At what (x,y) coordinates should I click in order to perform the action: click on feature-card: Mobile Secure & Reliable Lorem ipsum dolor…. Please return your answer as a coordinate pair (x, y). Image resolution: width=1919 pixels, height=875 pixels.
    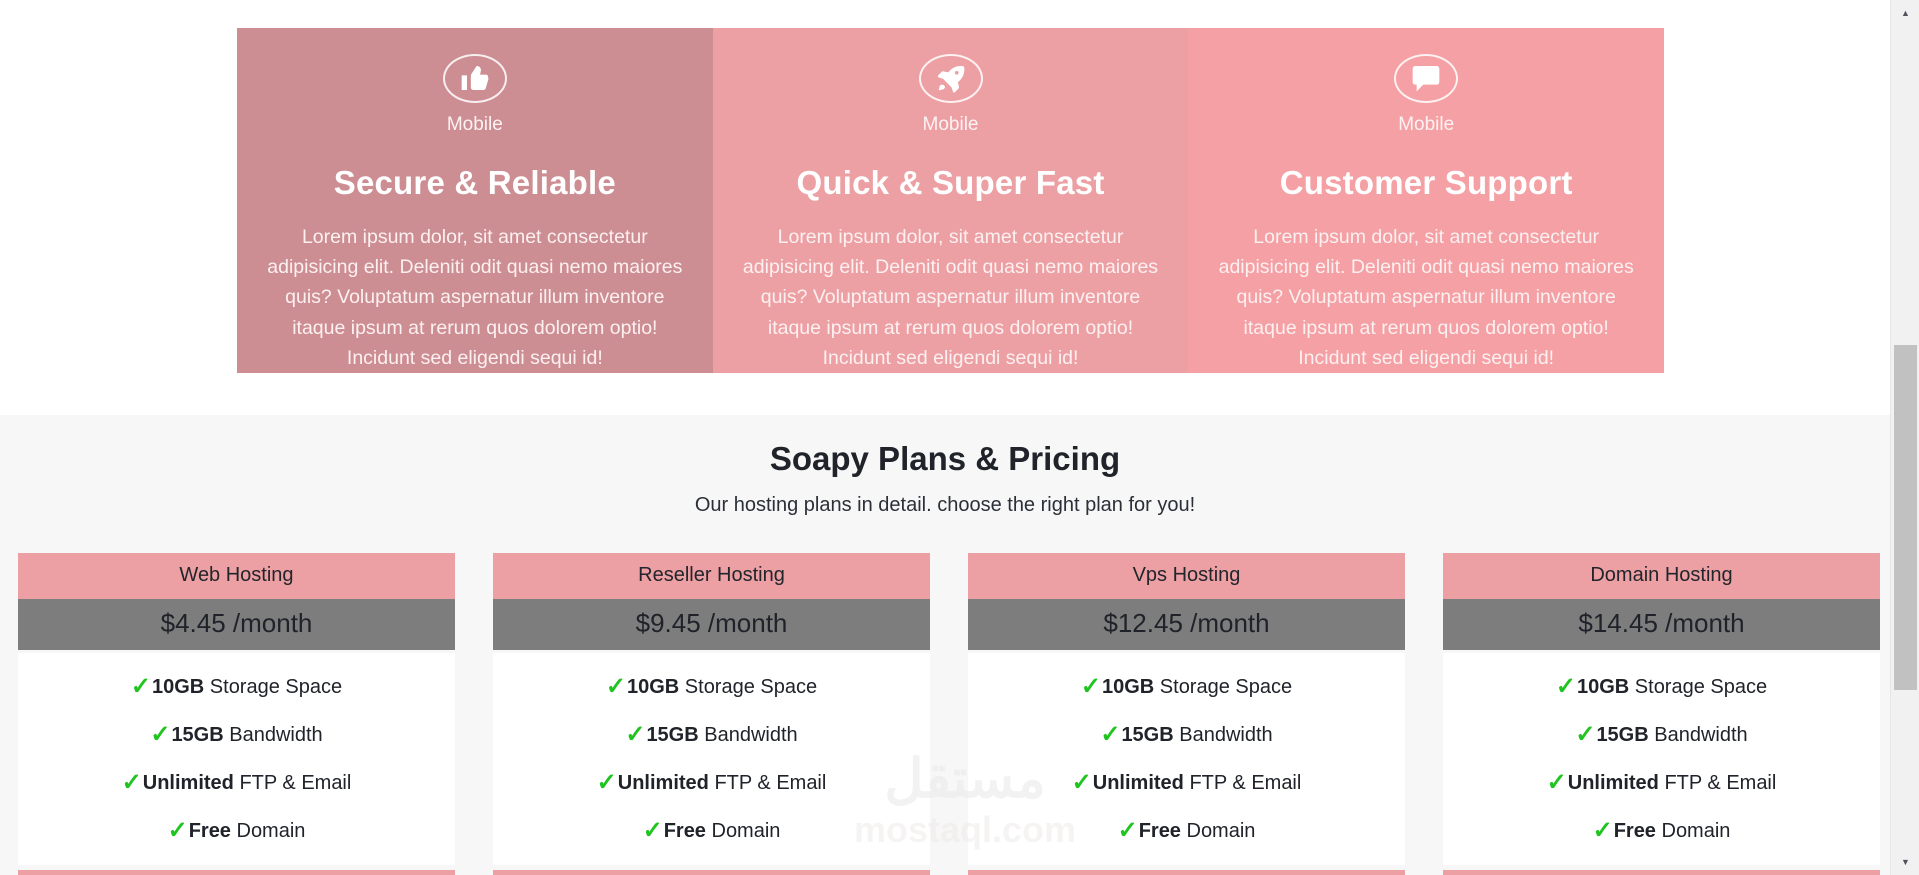
    Looking at the image, I should click on (475, 200).